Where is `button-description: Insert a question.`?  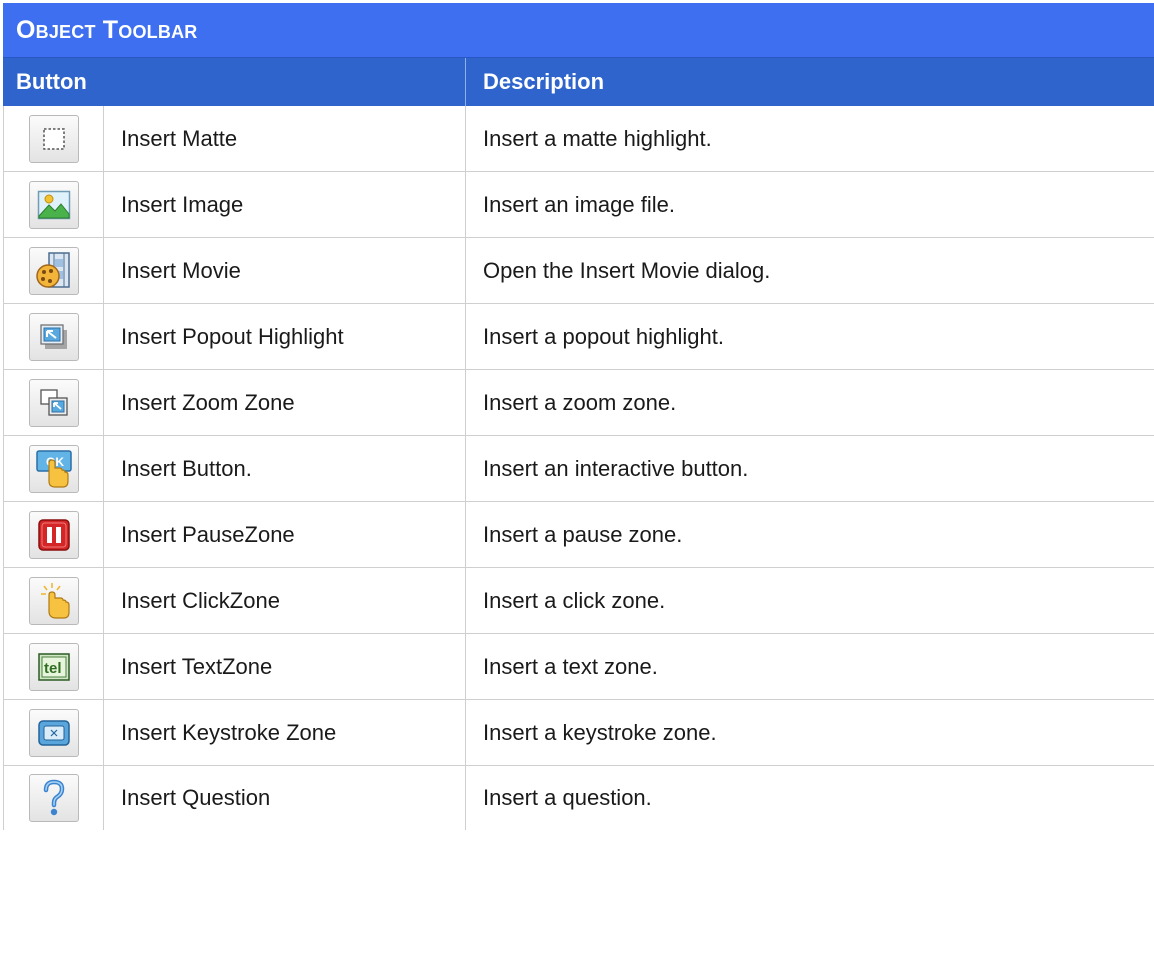 button-description: Insert a question. is located at coordinates (567, 797).